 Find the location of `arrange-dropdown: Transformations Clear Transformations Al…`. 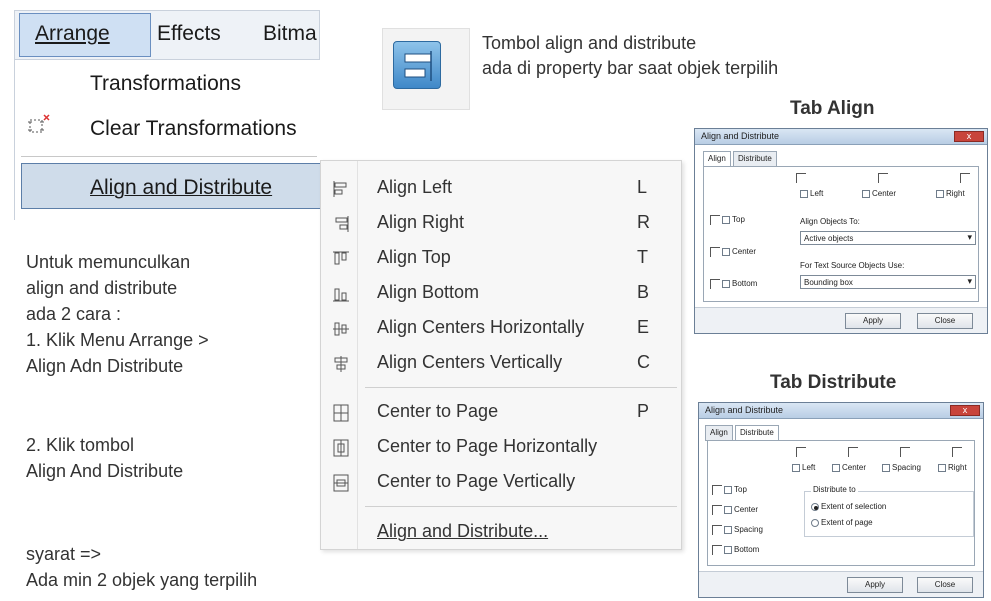

arrange-dropdown: Transformations Clear Transformations Al… is located at coordinates (167, 140).